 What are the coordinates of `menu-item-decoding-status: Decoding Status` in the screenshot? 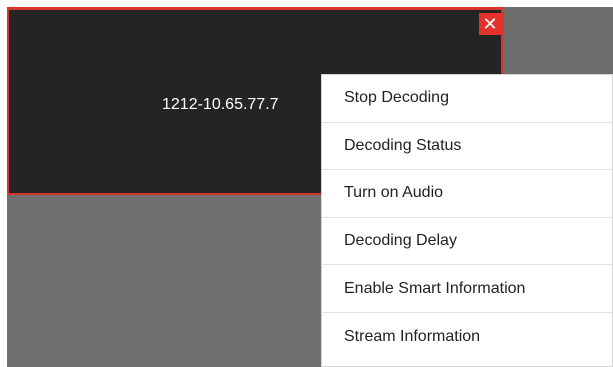 It's located at (467, 147).